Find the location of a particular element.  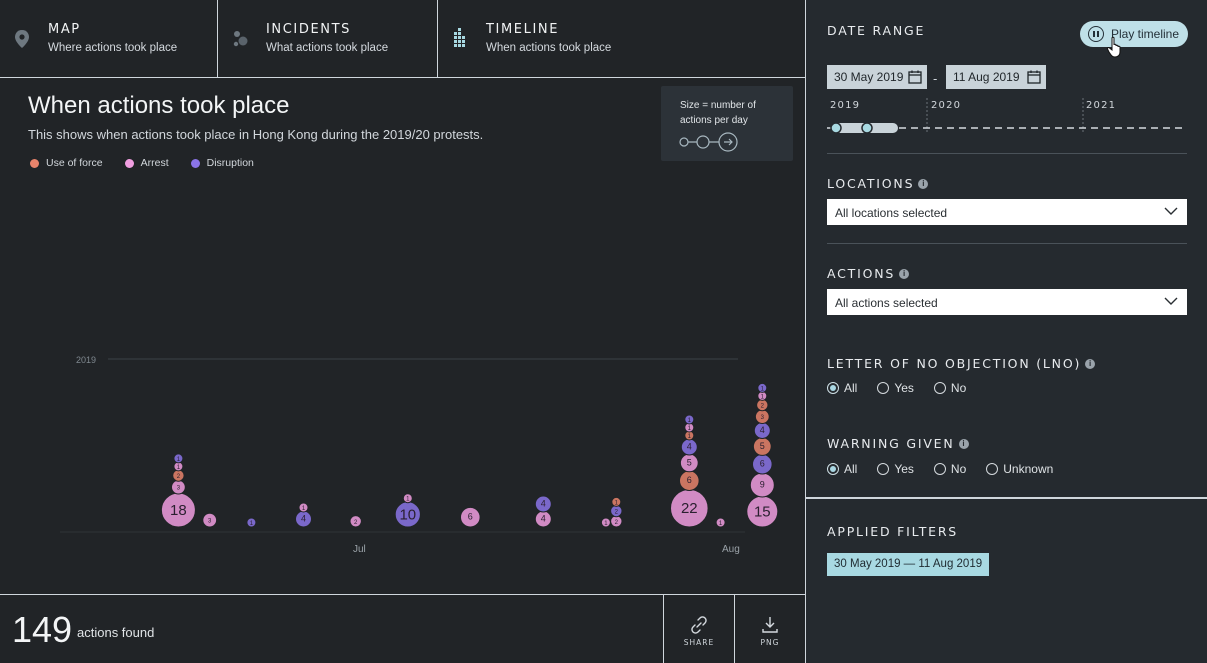

lno-label-text: LETTER OF NO OBJECTION (LNO) is located at coordinates (954, 363).